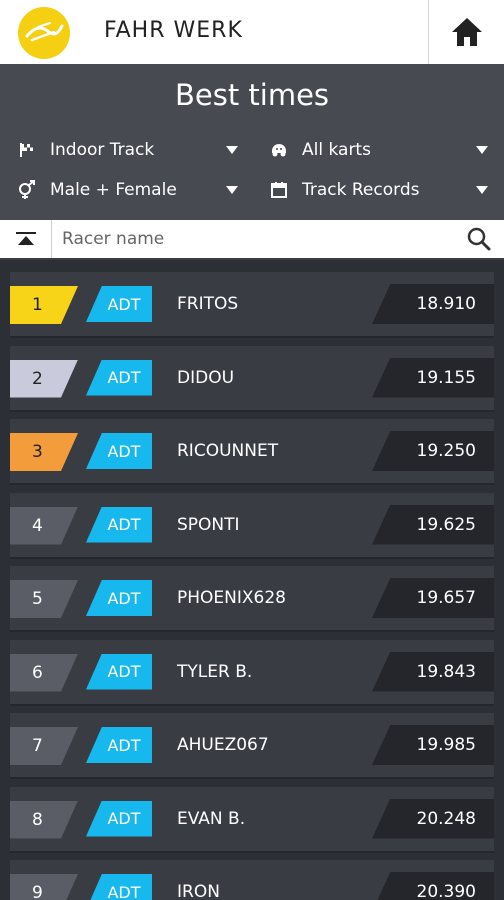 The width and height of the screenshot is (504, 900). I want to click on home-icon, so click(466, 32).